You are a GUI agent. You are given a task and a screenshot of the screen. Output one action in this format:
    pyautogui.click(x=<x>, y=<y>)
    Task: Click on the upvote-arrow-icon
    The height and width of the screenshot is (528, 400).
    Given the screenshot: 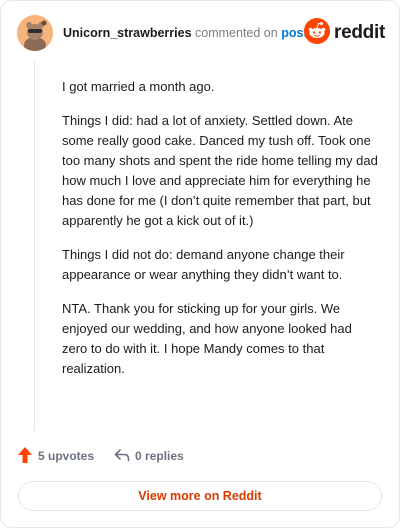 What is the action you would take?
    pyautogui.click(x=25, y=456)
    